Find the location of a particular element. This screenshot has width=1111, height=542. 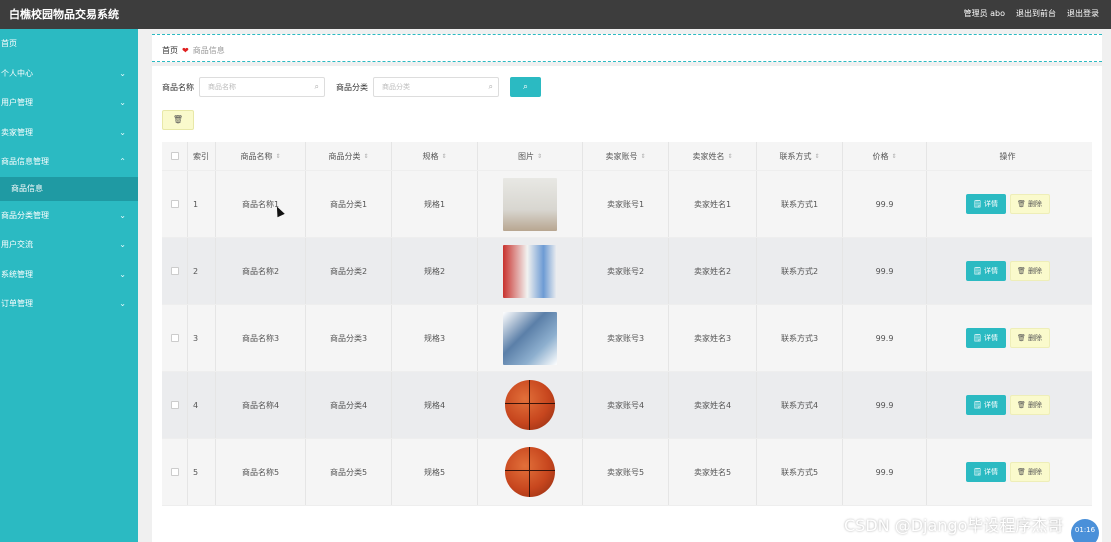

sidebar-item-user-exchange: 用户交流 ⌄ is located at coordinates (69, 245).